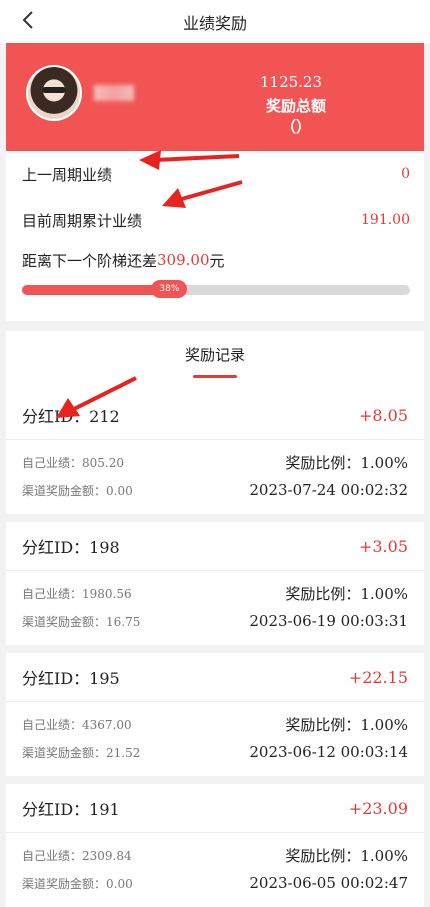  Describe the element at coordinates (73, 462) in the screenshot. I see `own-performance: 自己业绩：805.20` at that location.